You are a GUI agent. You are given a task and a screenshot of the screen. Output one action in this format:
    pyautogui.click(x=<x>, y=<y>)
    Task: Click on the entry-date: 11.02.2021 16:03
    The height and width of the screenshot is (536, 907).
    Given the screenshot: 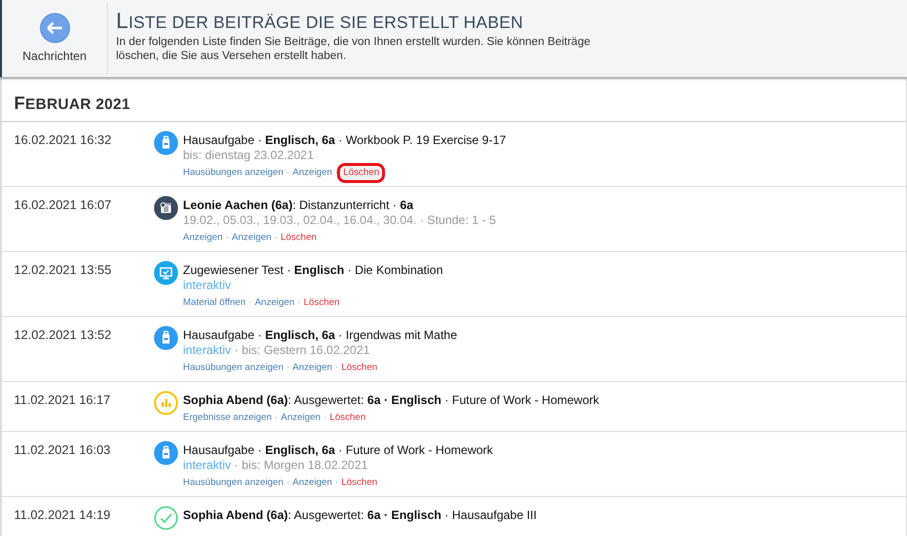 What is the action you would take?
    pyautogui.click(x=63, y=450)
    